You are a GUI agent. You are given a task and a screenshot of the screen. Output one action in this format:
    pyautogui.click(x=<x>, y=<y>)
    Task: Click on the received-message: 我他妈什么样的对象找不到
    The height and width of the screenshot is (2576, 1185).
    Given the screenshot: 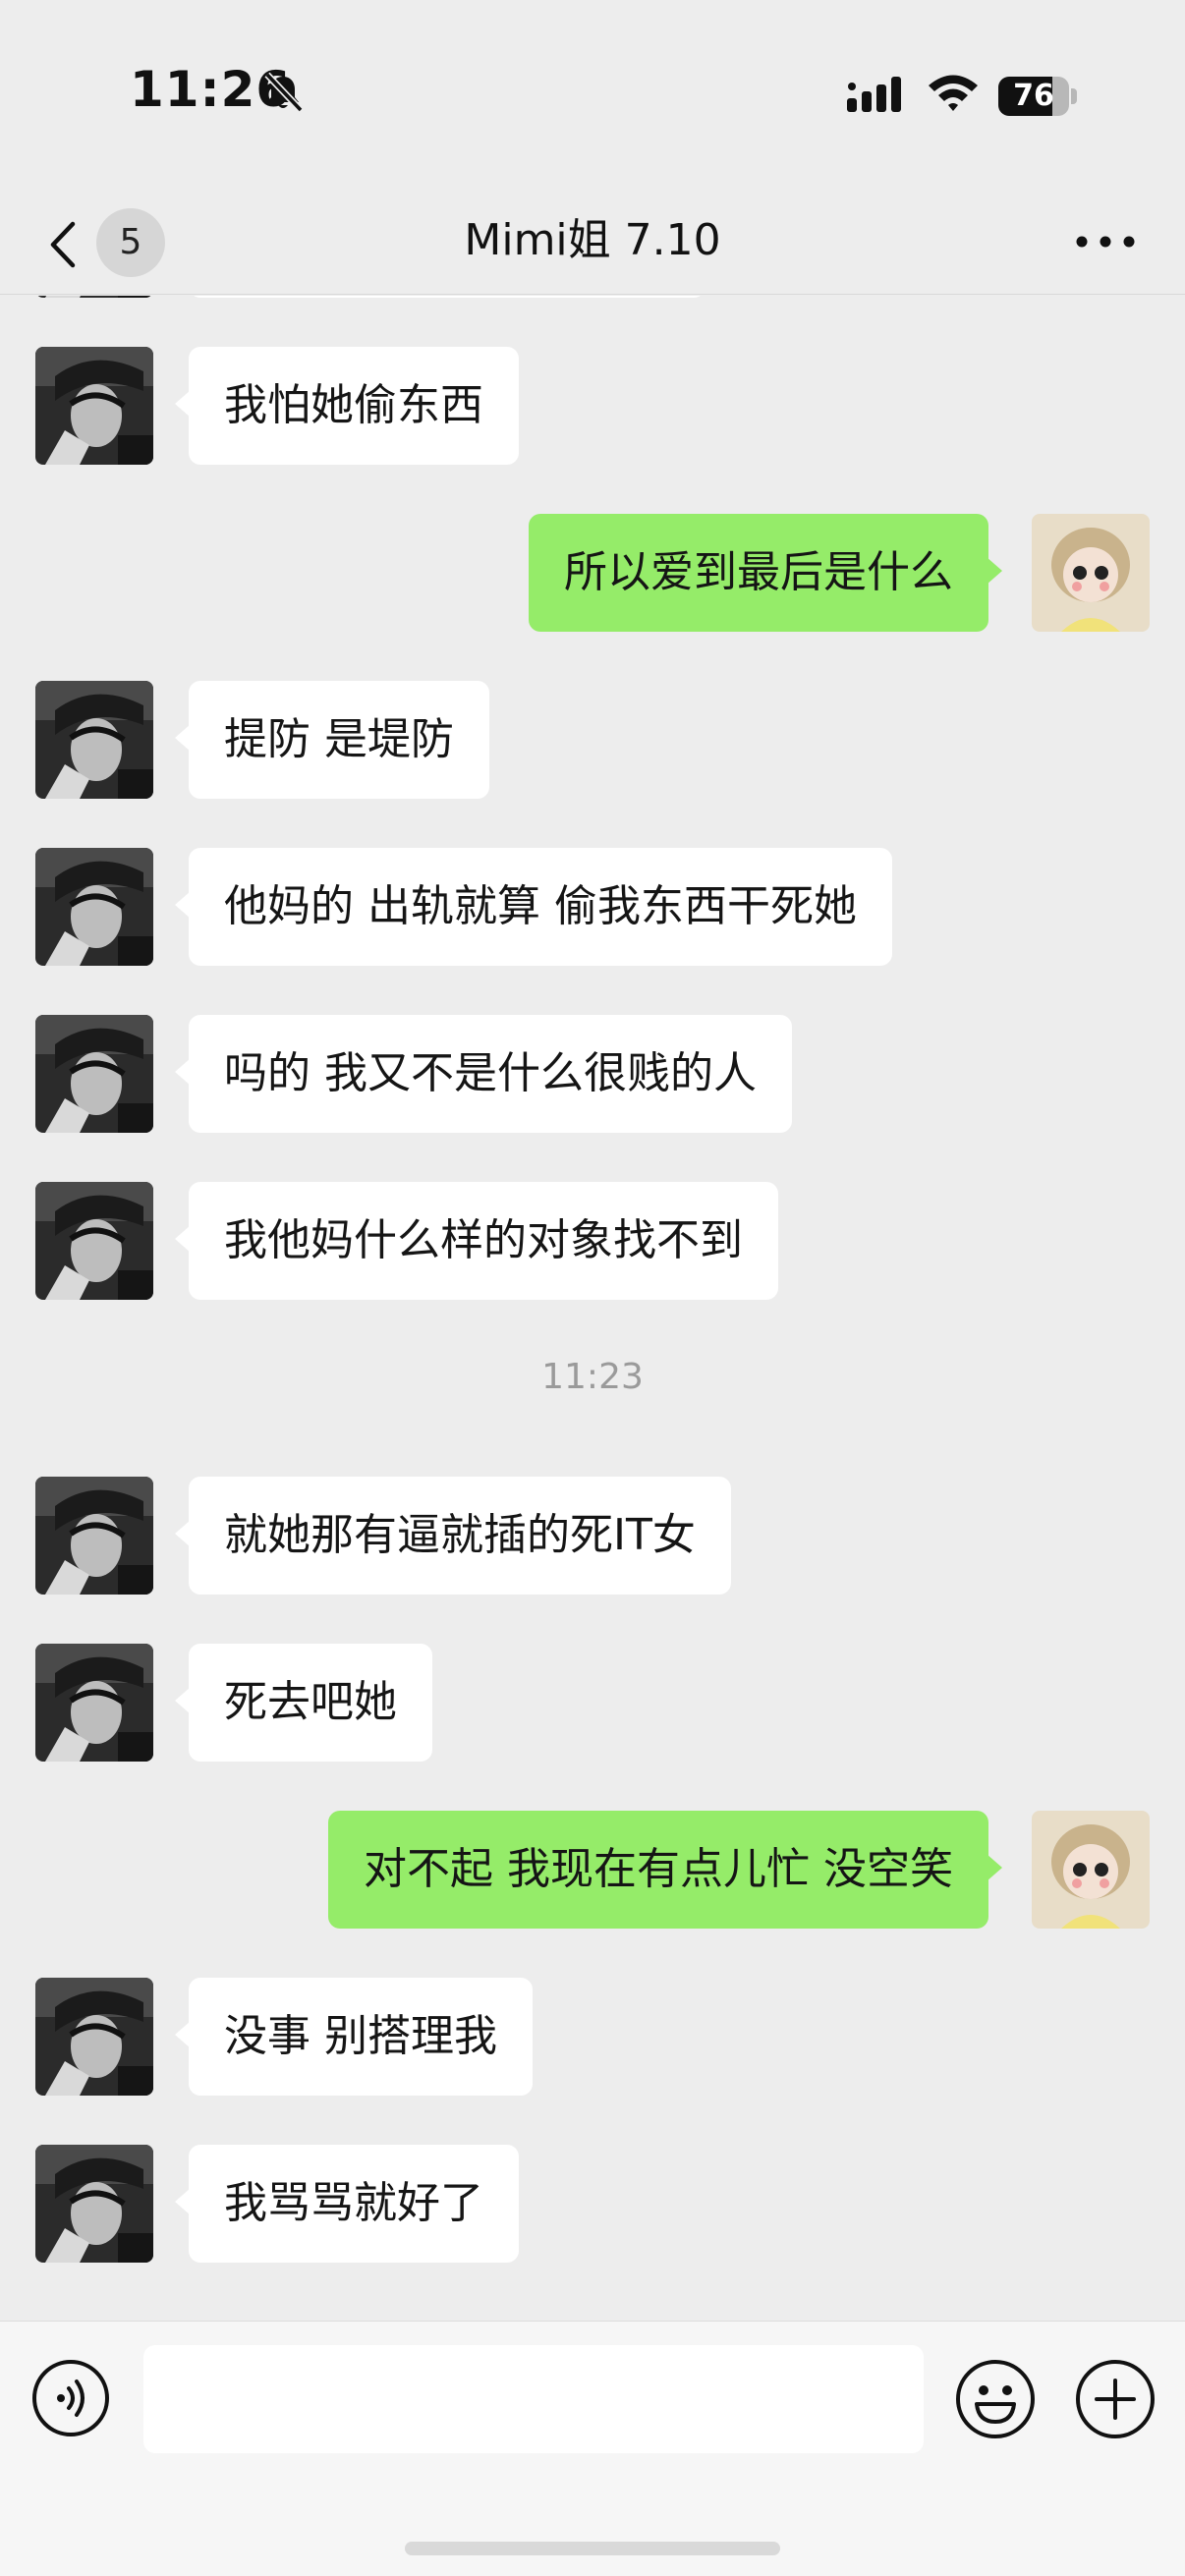 What is the action you would take?
    pyautogui.click(x=592, y=1241)
    